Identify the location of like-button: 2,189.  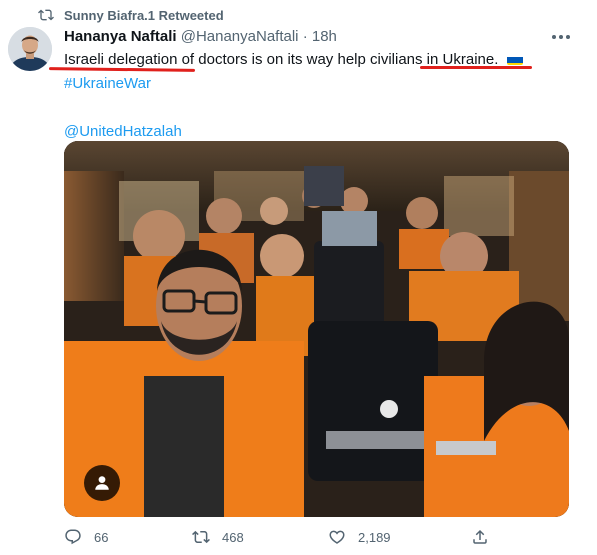
(359, 537).